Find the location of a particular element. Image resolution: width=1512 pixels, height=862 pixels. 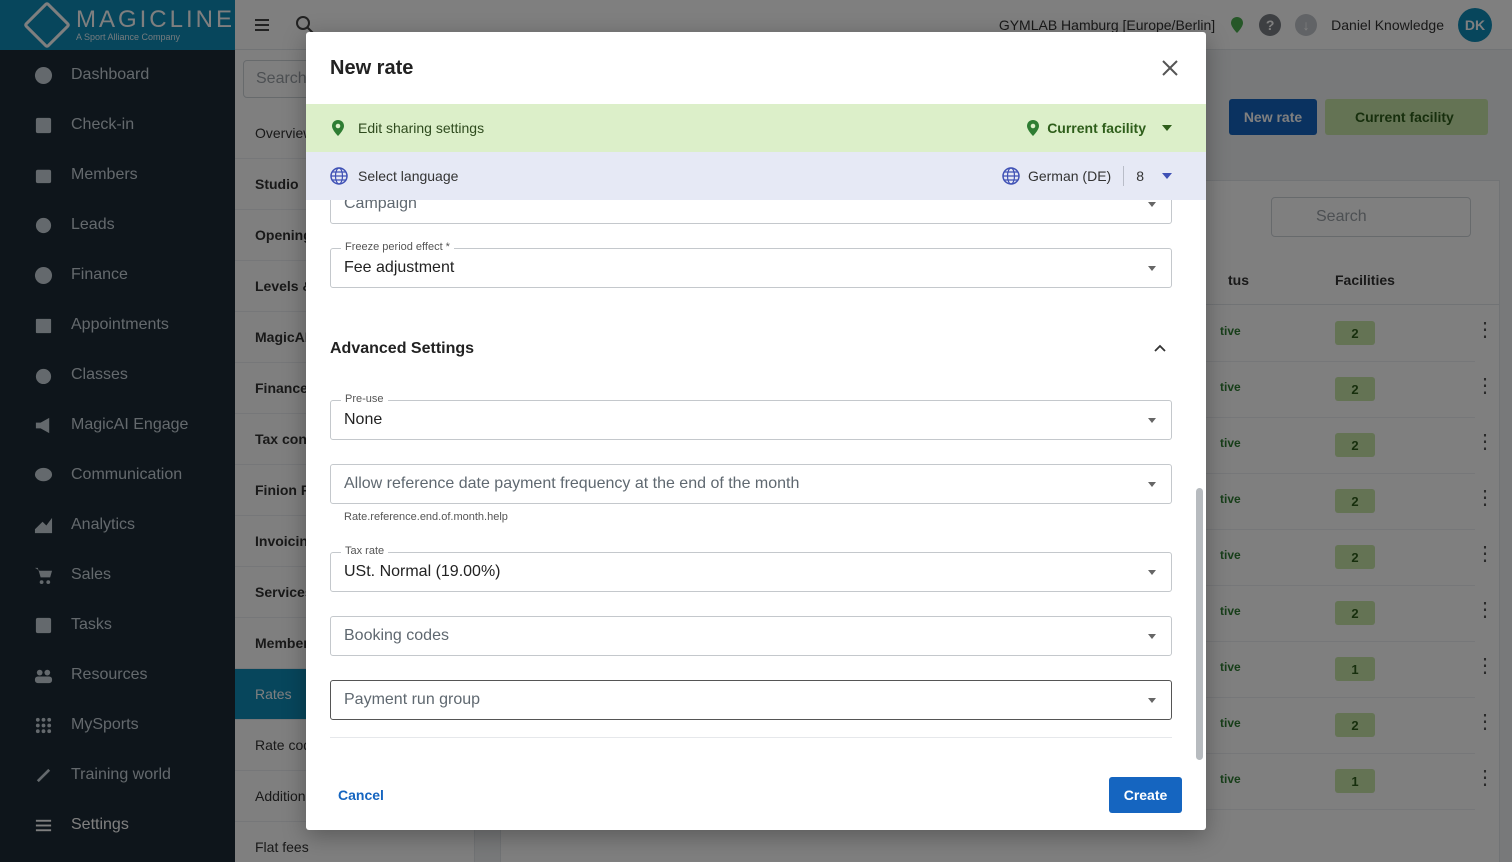

tax-rate-label: Tax rate is located at coordinates (365, 551).